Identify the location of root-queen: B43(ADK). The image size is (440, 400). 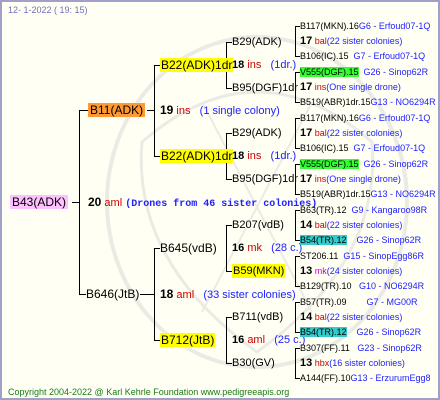
(39, 202).